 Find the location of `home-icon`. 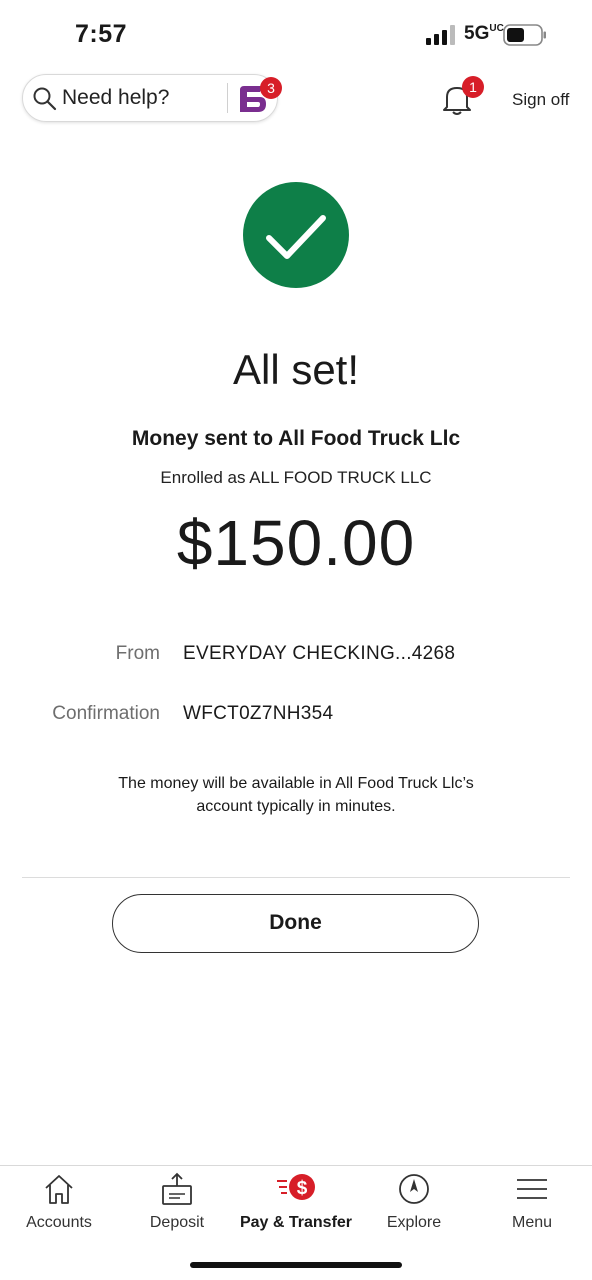

home-icon is located at coordinates (59, 1189).